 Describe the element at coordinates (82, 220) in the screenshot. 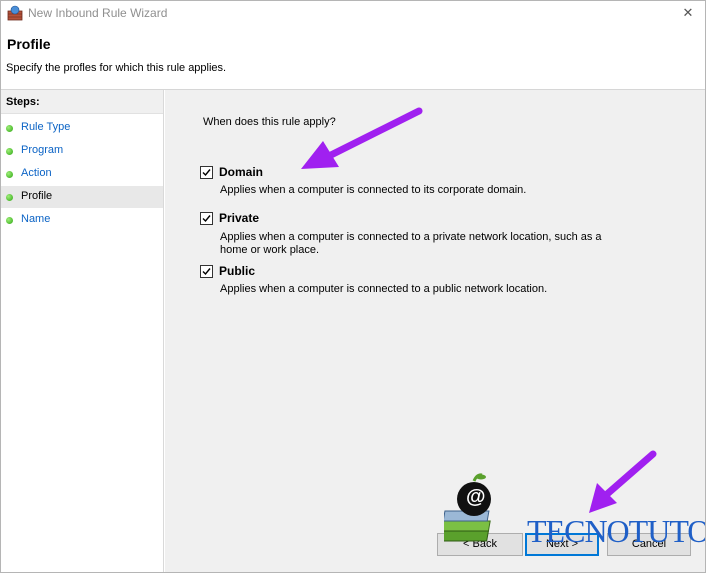

I see `step-name: Name` at that location.